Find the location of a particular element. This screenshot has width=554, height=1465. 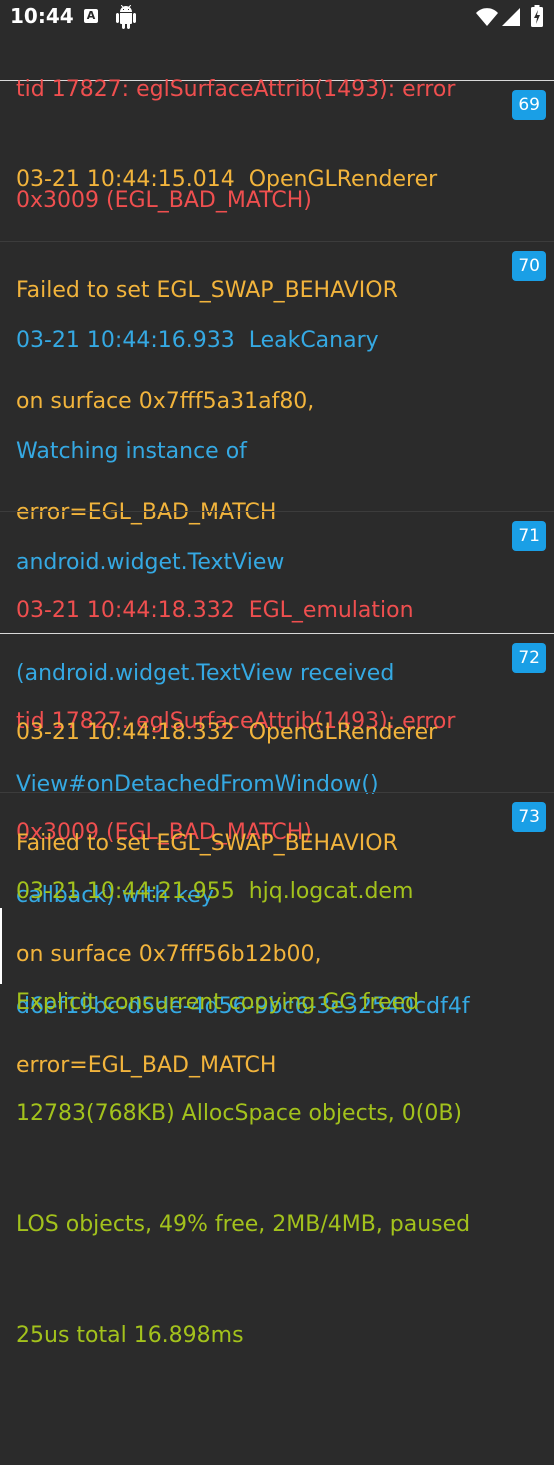

log-header: 03-21 10:44:18.332 EGL_emulation is located at coordinates (215, 610).